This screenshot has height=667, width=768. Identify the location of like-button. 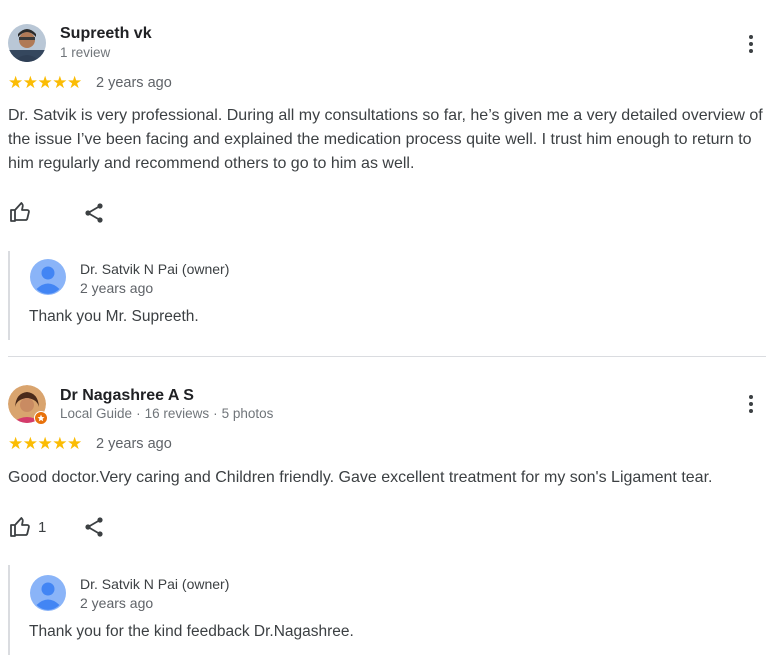
(23, 212).